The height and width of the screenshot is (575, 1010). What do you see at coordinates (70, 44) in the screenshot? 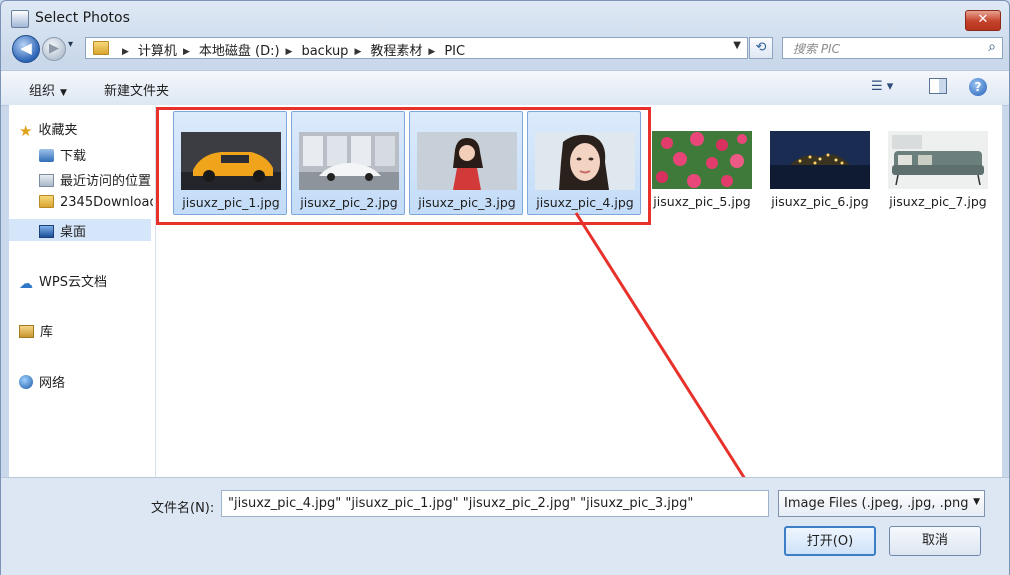
I see `recent-locations-chevron-icon: ▾` at bounding box center [70, 44].